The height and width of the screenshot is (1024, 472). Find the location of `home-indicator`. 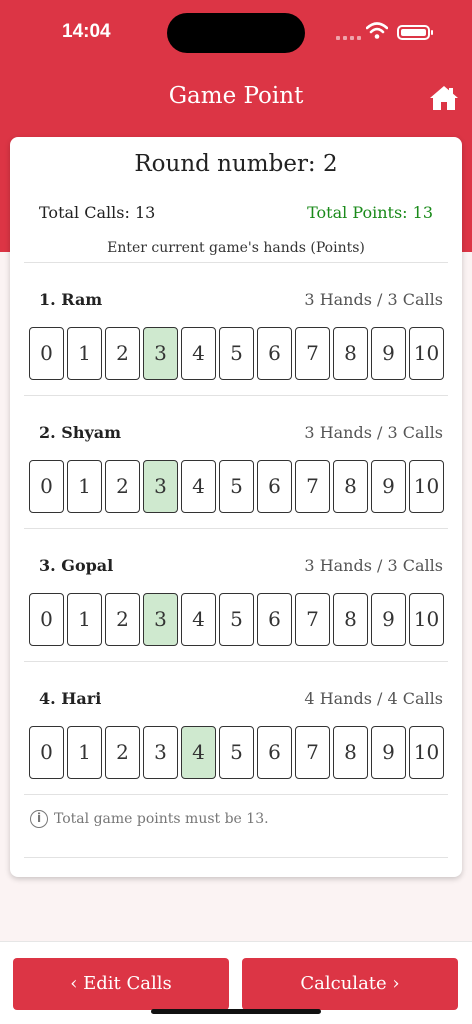

home-indicator is located at coordinates (236, 1011).